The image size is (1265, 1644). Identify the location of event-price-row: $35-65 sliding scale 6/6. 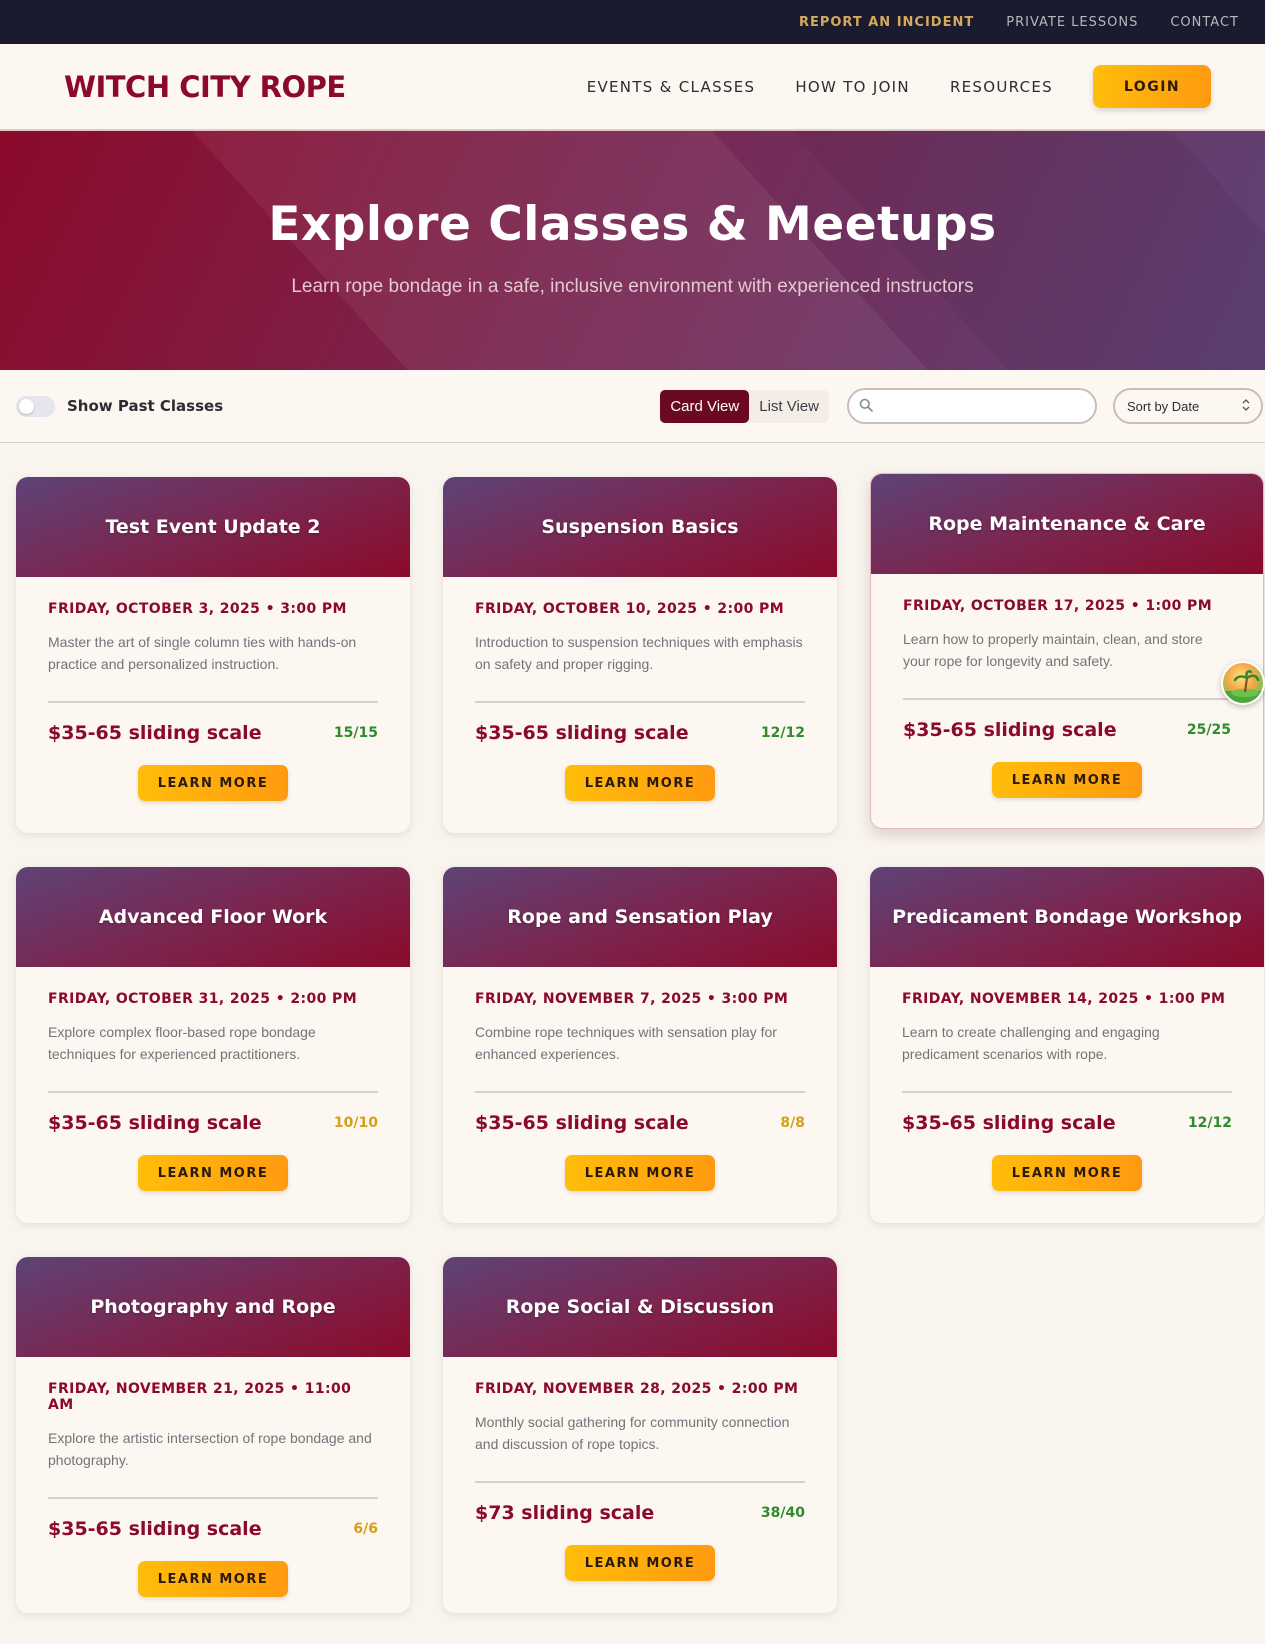
(213, 1529).